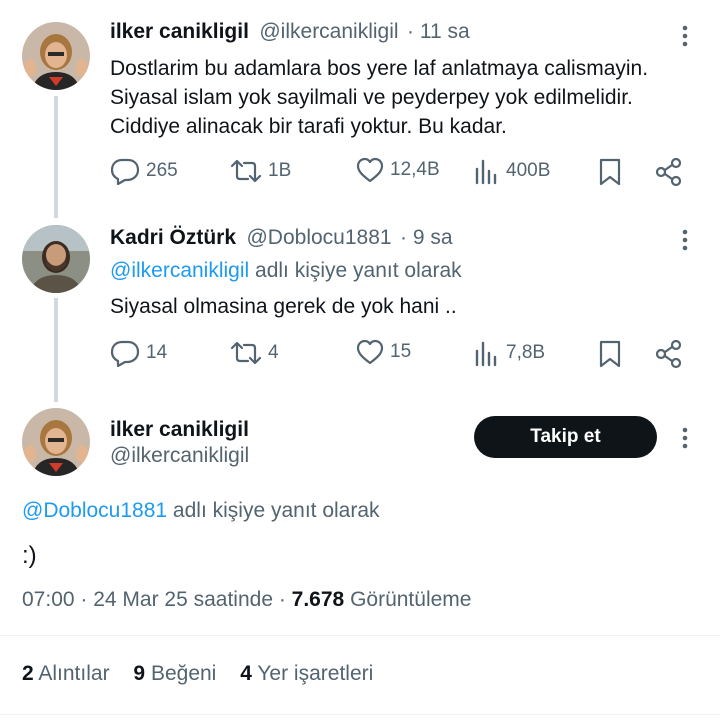 Image resolution: width=720 pixels, height=724 pixels. I want to click on like-button: 12,4B, so click(398, 170).